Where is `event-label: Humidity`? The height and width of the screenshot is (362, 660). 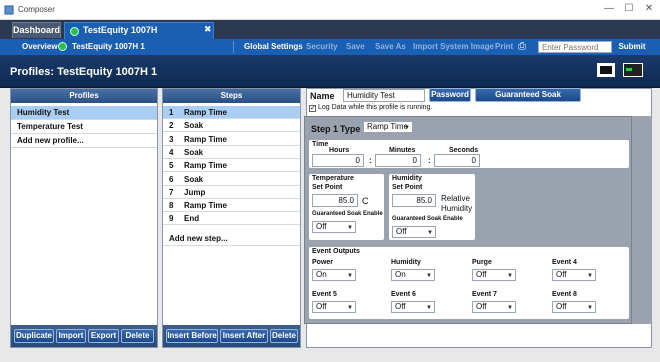
event-label: Humidity is located at coordinates (406, 262).